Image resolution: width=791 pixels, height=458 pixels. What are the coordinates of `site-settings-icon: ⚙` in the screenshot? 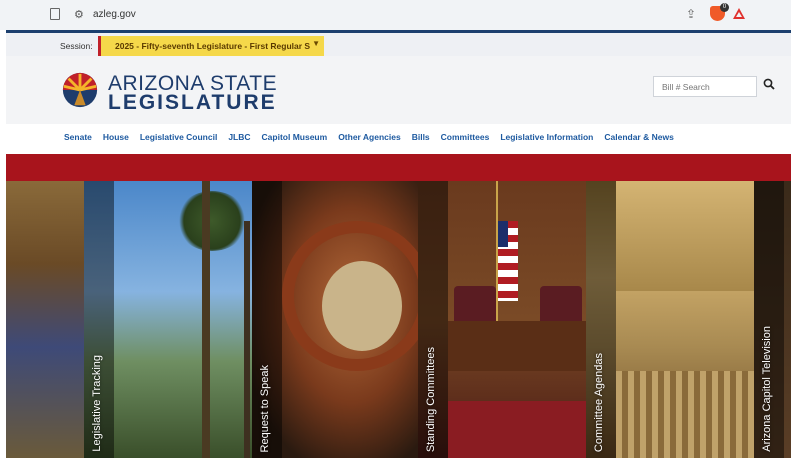 It's located at (79, 14).